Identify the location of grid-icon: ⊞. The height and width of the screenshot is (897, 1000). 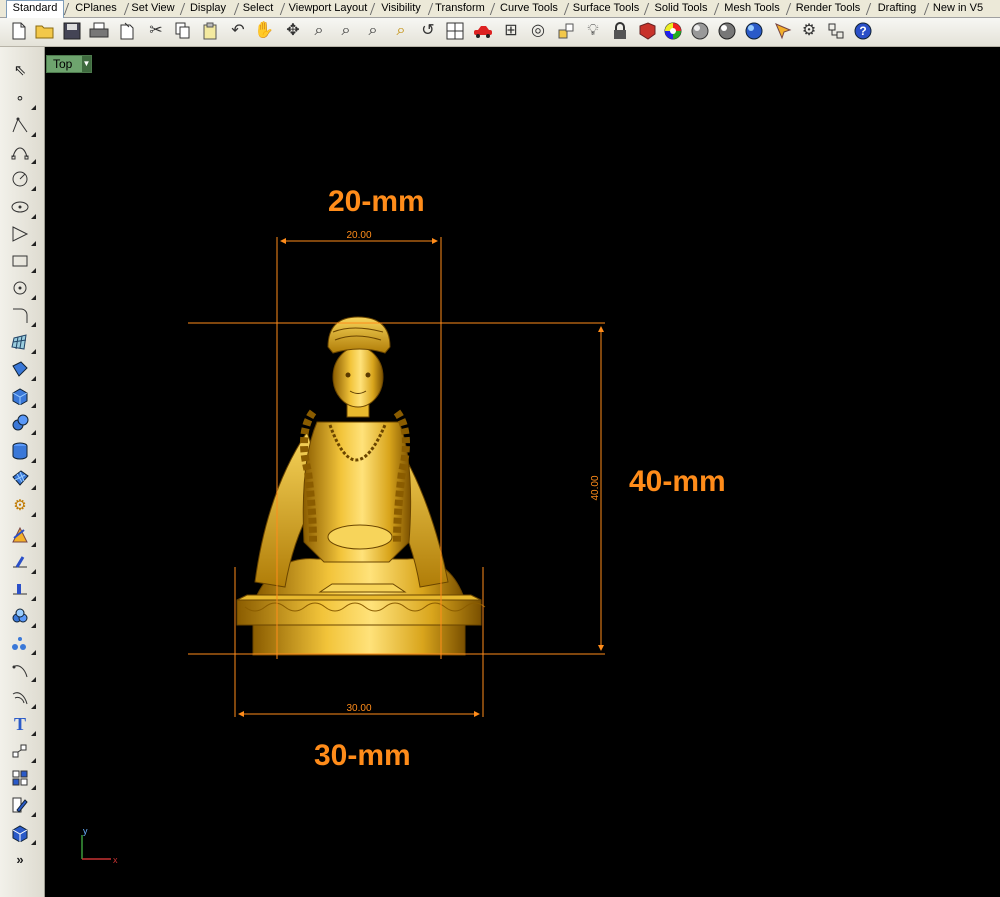
(511, 31).